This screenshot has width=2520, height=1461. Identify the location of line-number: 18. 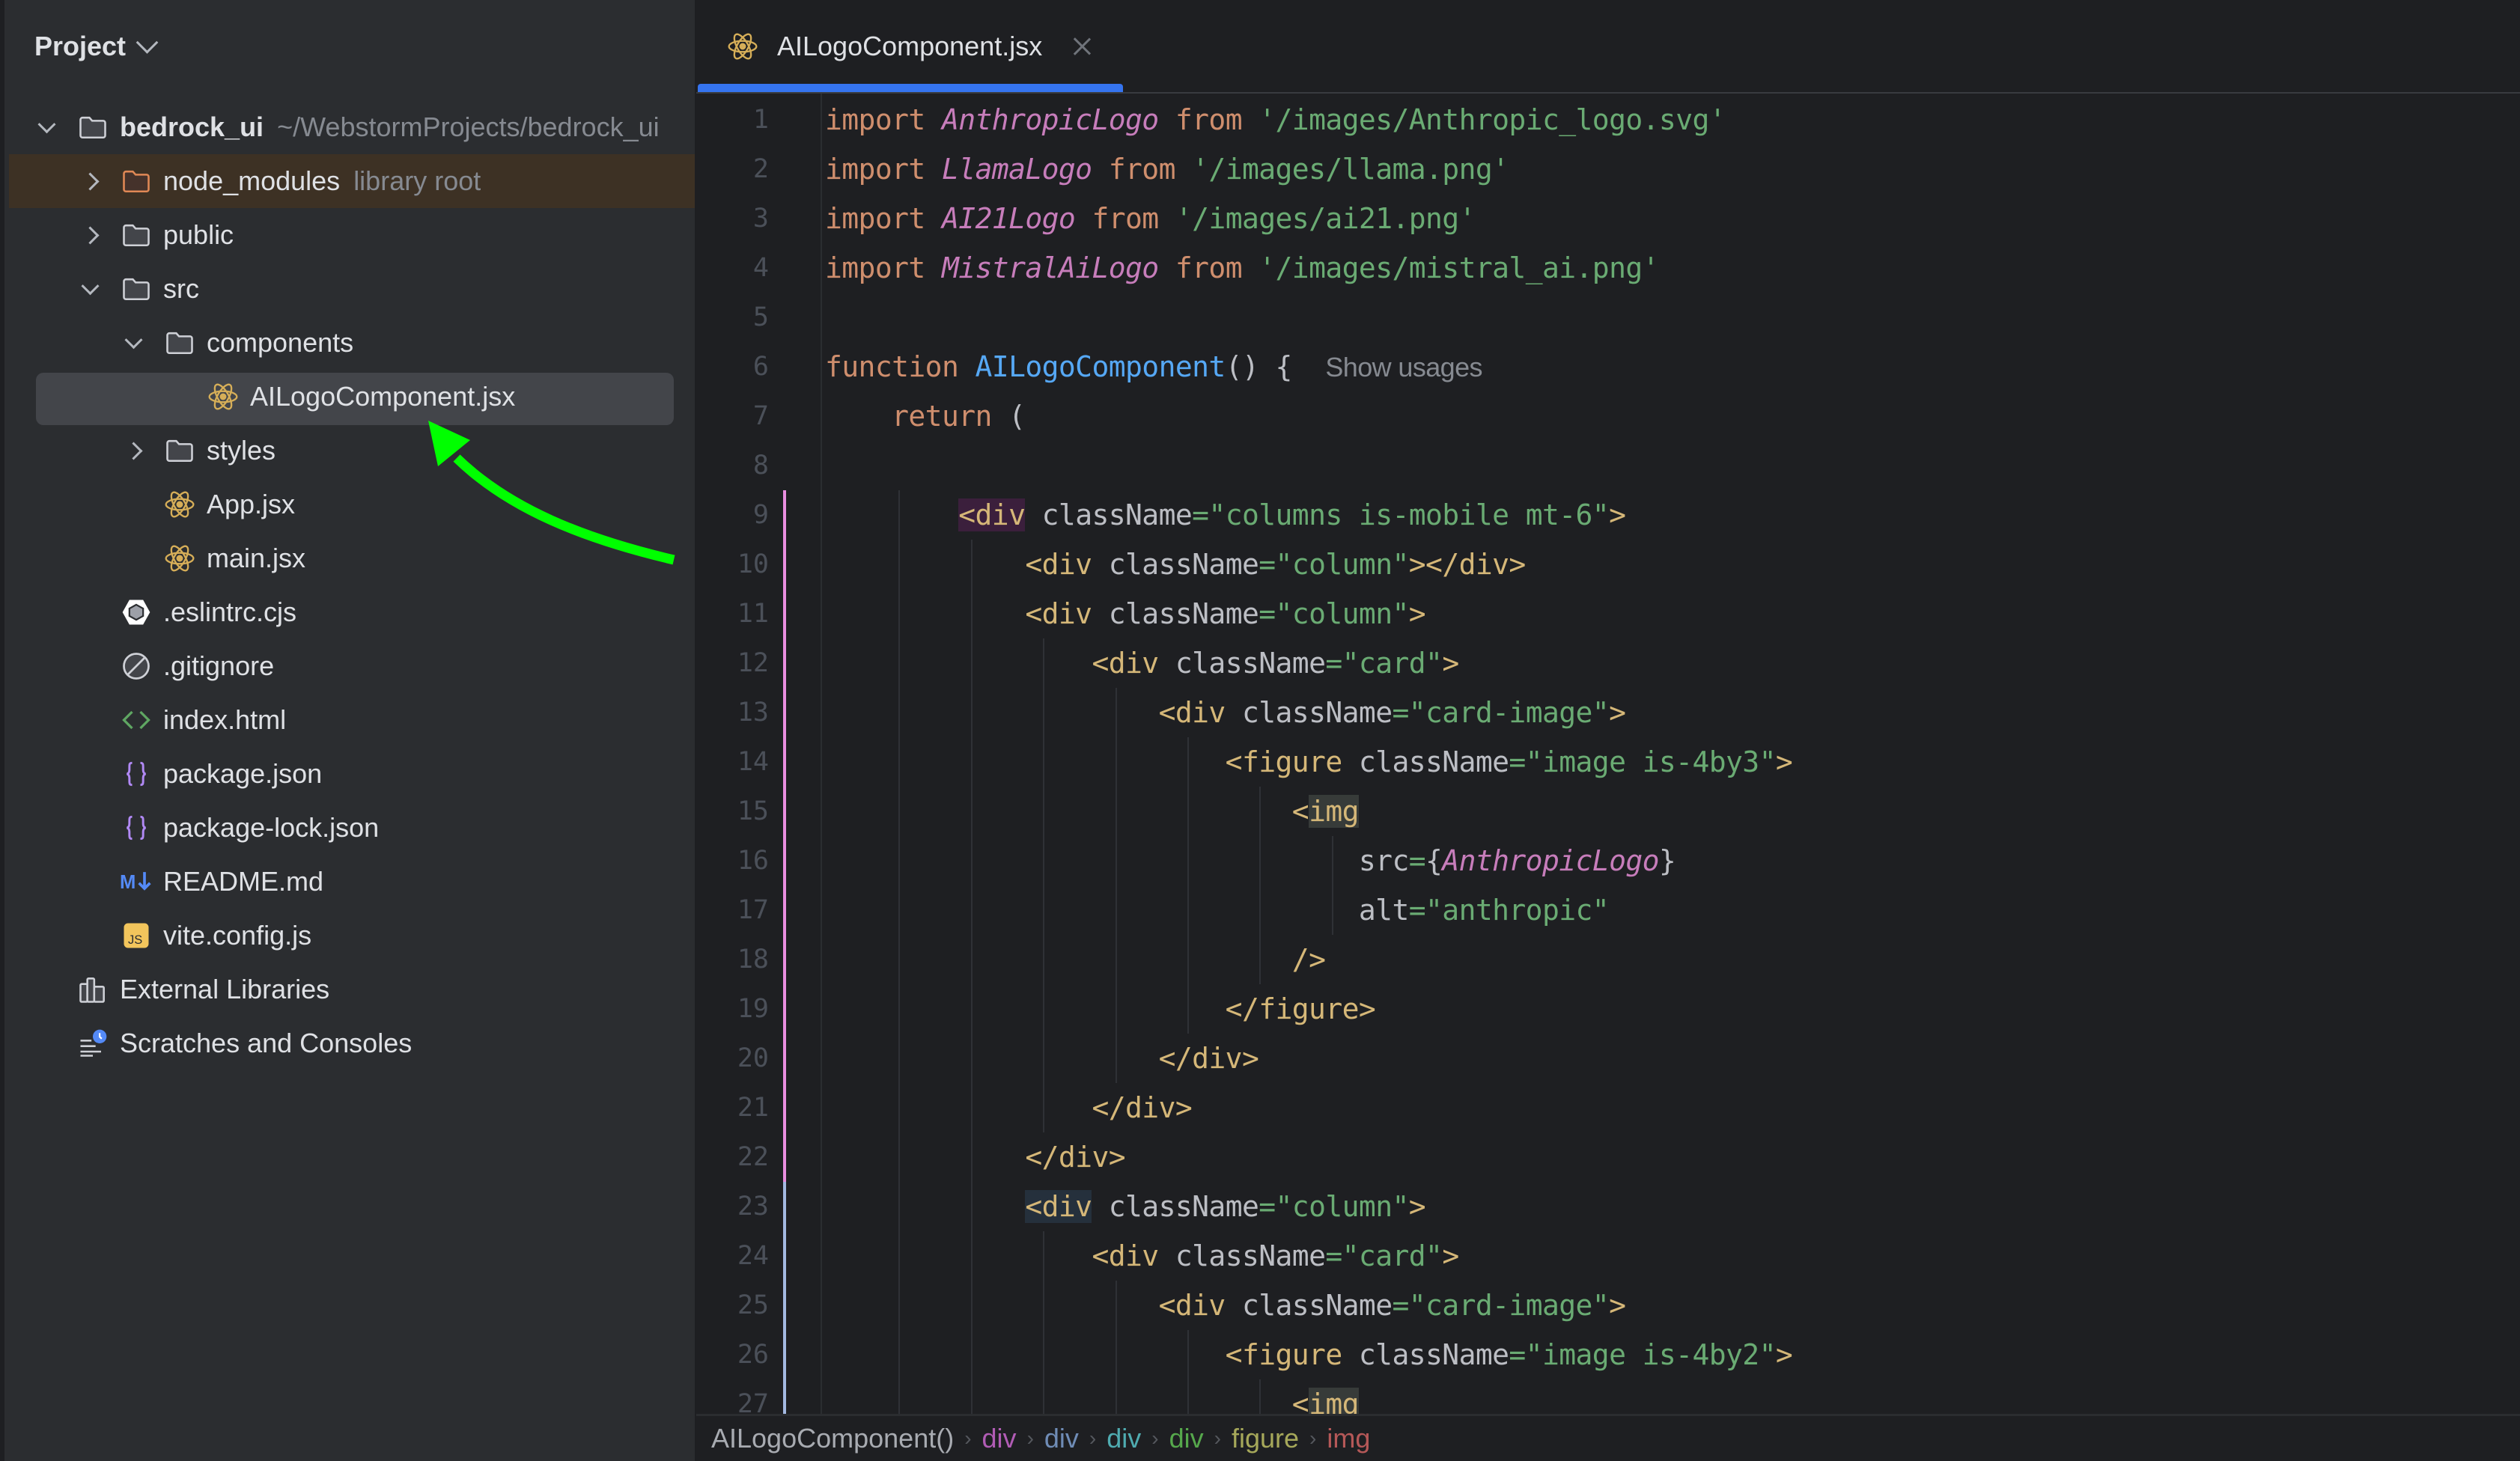
(732, 959).